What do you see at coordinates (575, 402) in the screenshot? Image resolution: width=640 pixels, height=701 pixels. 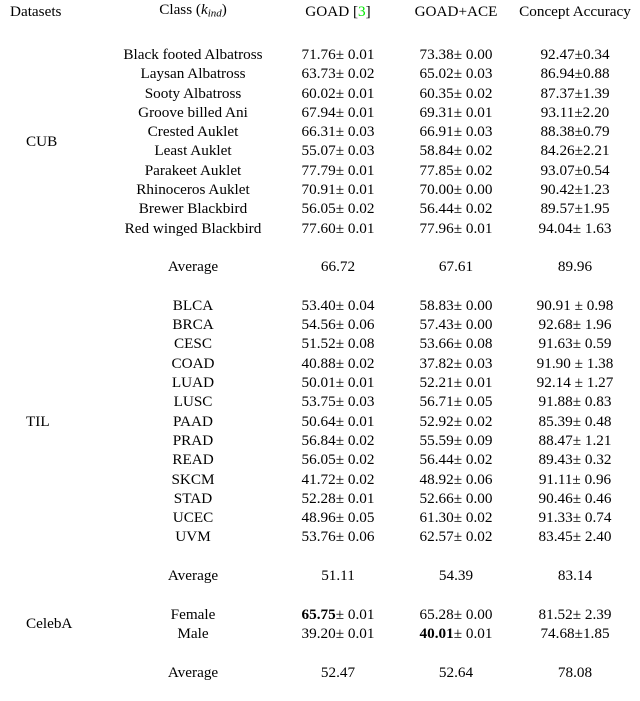 I see `concept-accuracy-value: 91.88± 0.83` at bounding box center [575, 402].